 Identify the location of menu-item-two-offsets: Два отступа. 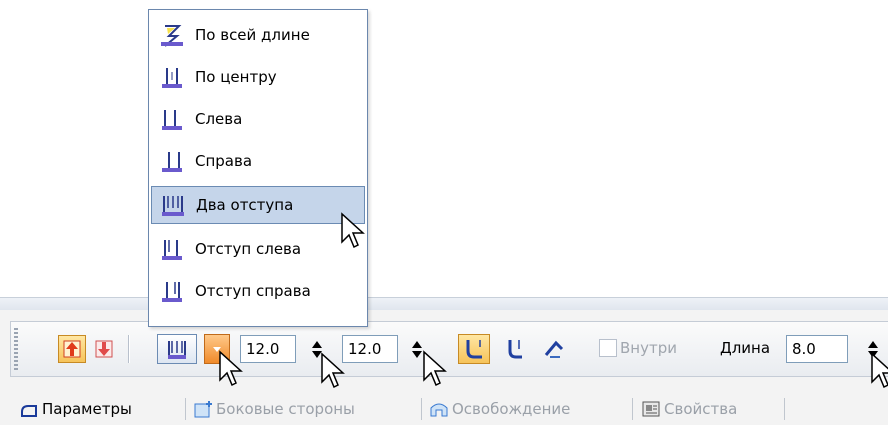
(258, 205).